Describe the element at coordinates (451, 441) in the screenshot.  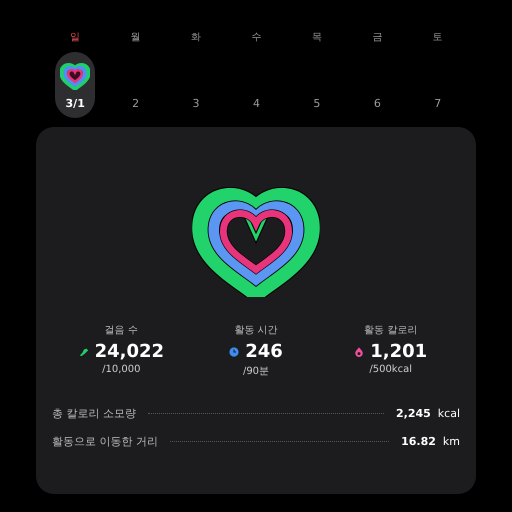
I see `detail-unit: km` at that location.